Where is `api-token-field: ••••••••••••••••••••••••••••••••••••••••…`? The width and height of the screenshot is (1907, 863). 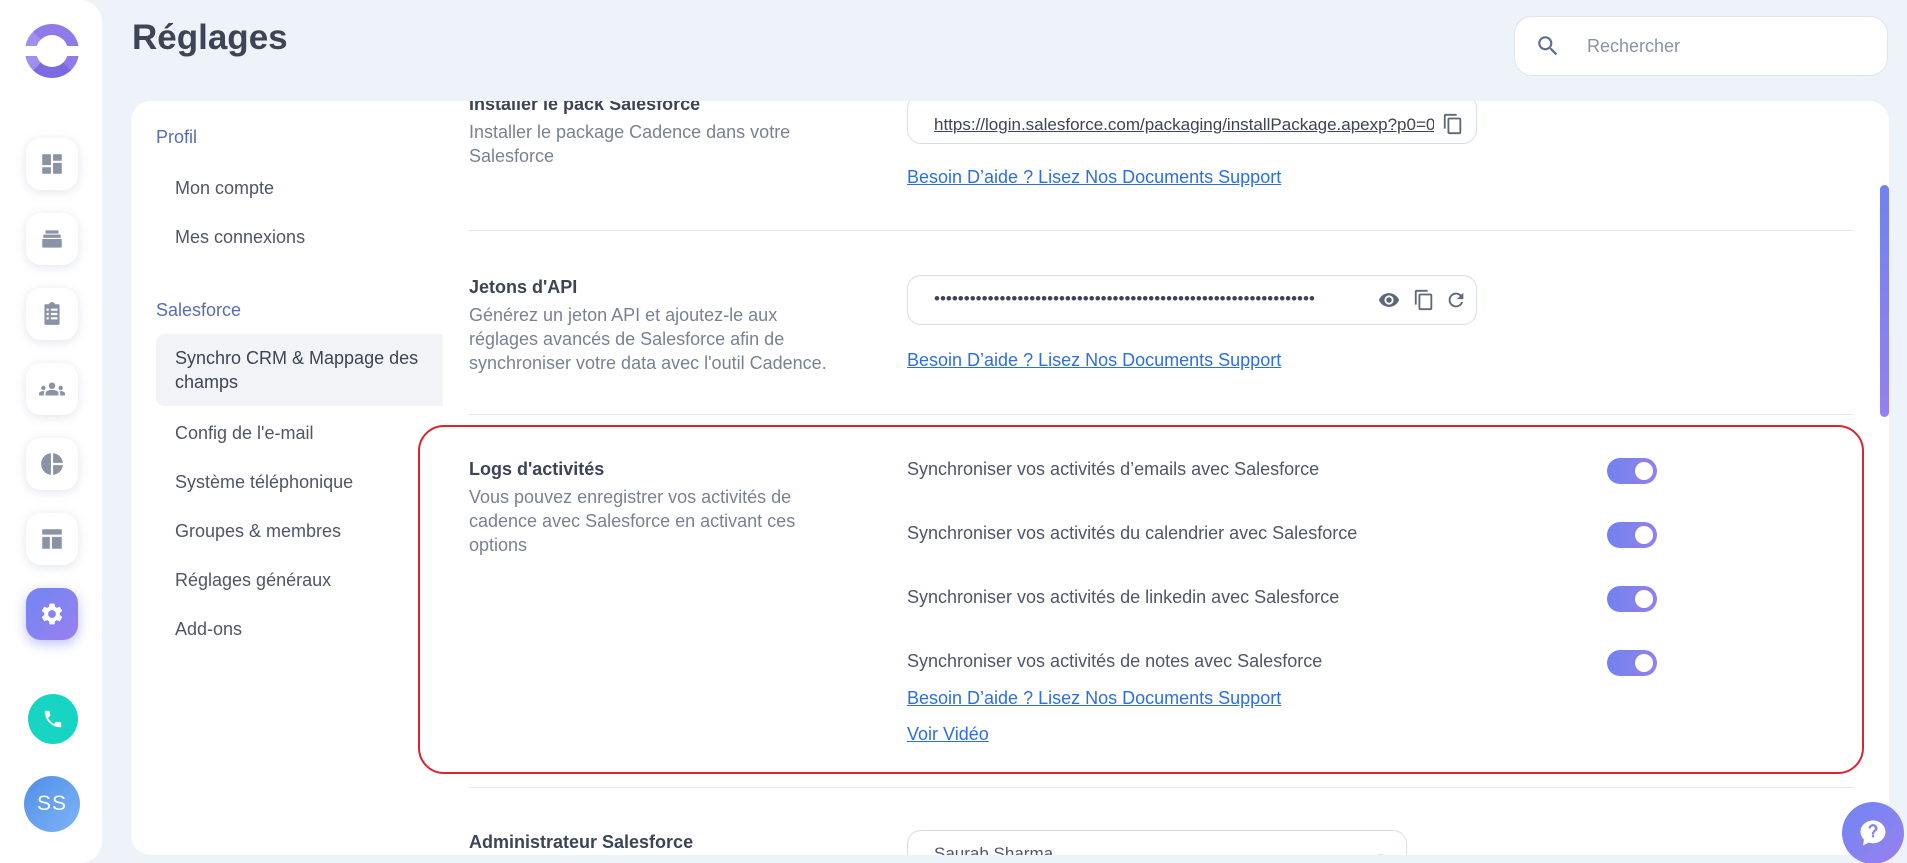 api-token-field: ••••••••••••••••••••••••••••••••••••••••… is located at coordinates (1192, 300).